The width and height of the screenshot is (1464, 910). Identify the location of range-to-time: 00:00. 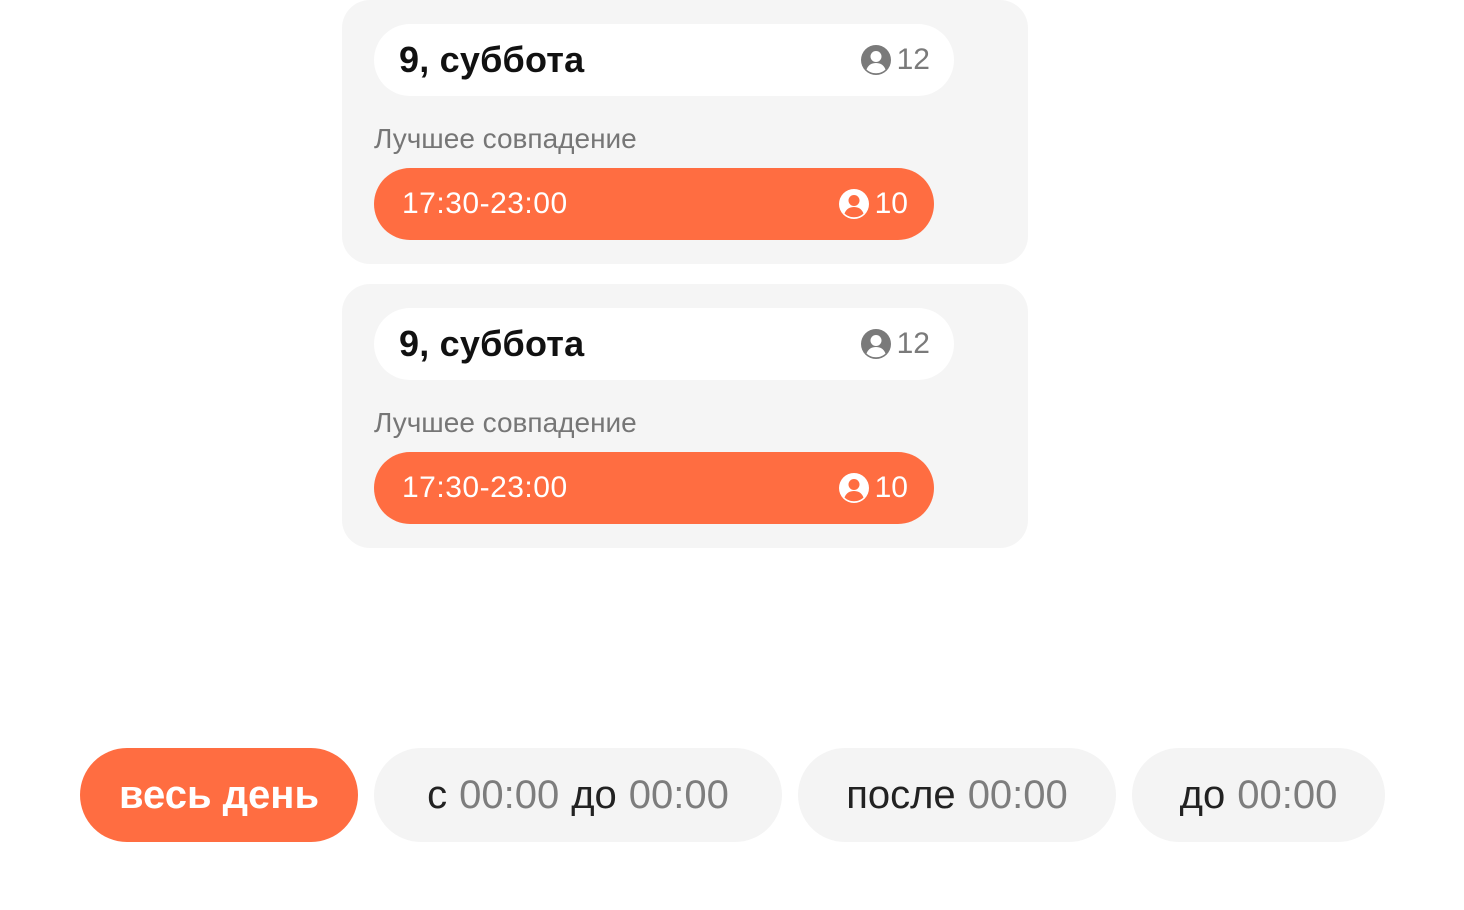
(679, 795).